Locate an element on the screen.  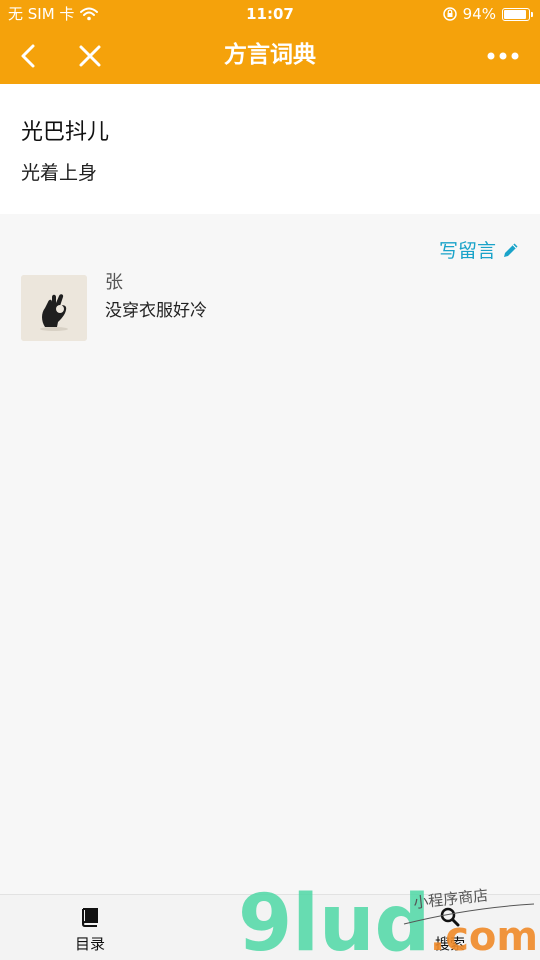
tab-catalog-label: 目录 is located at coordinates (89, 944).